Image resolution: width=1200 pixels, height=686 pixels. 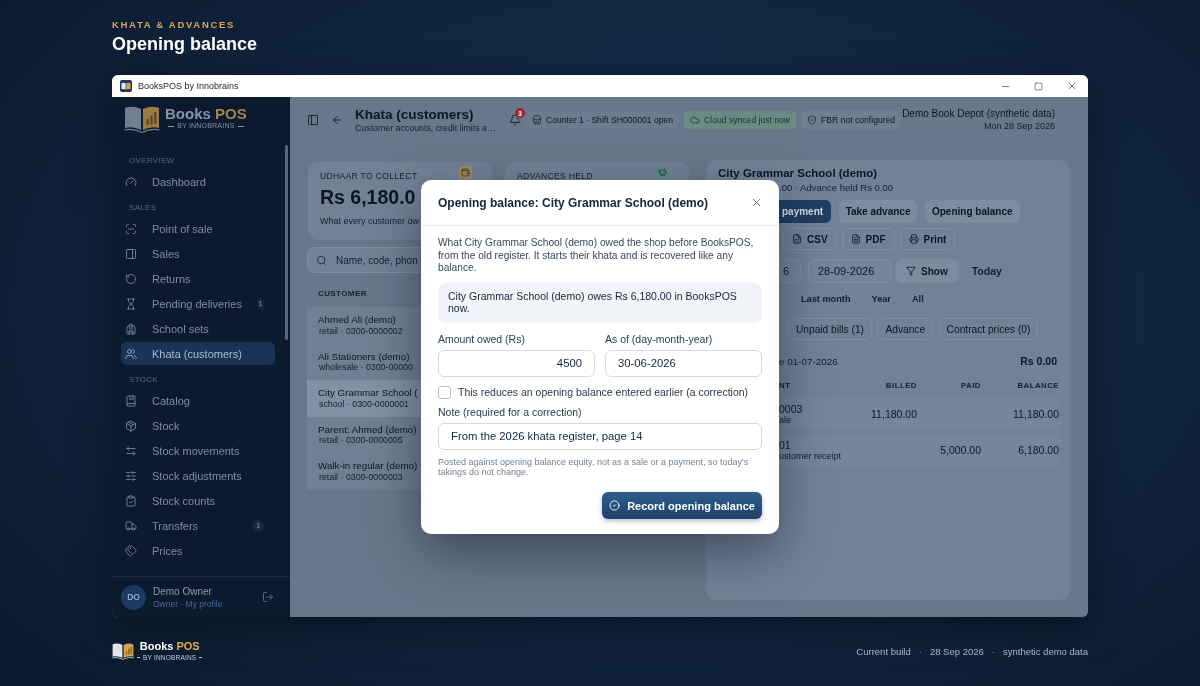 I want to click on balance-notice: City Grammar School (demo) owes Rs 6,180.00 in BooksPOS now., so click(x=600, y=302).